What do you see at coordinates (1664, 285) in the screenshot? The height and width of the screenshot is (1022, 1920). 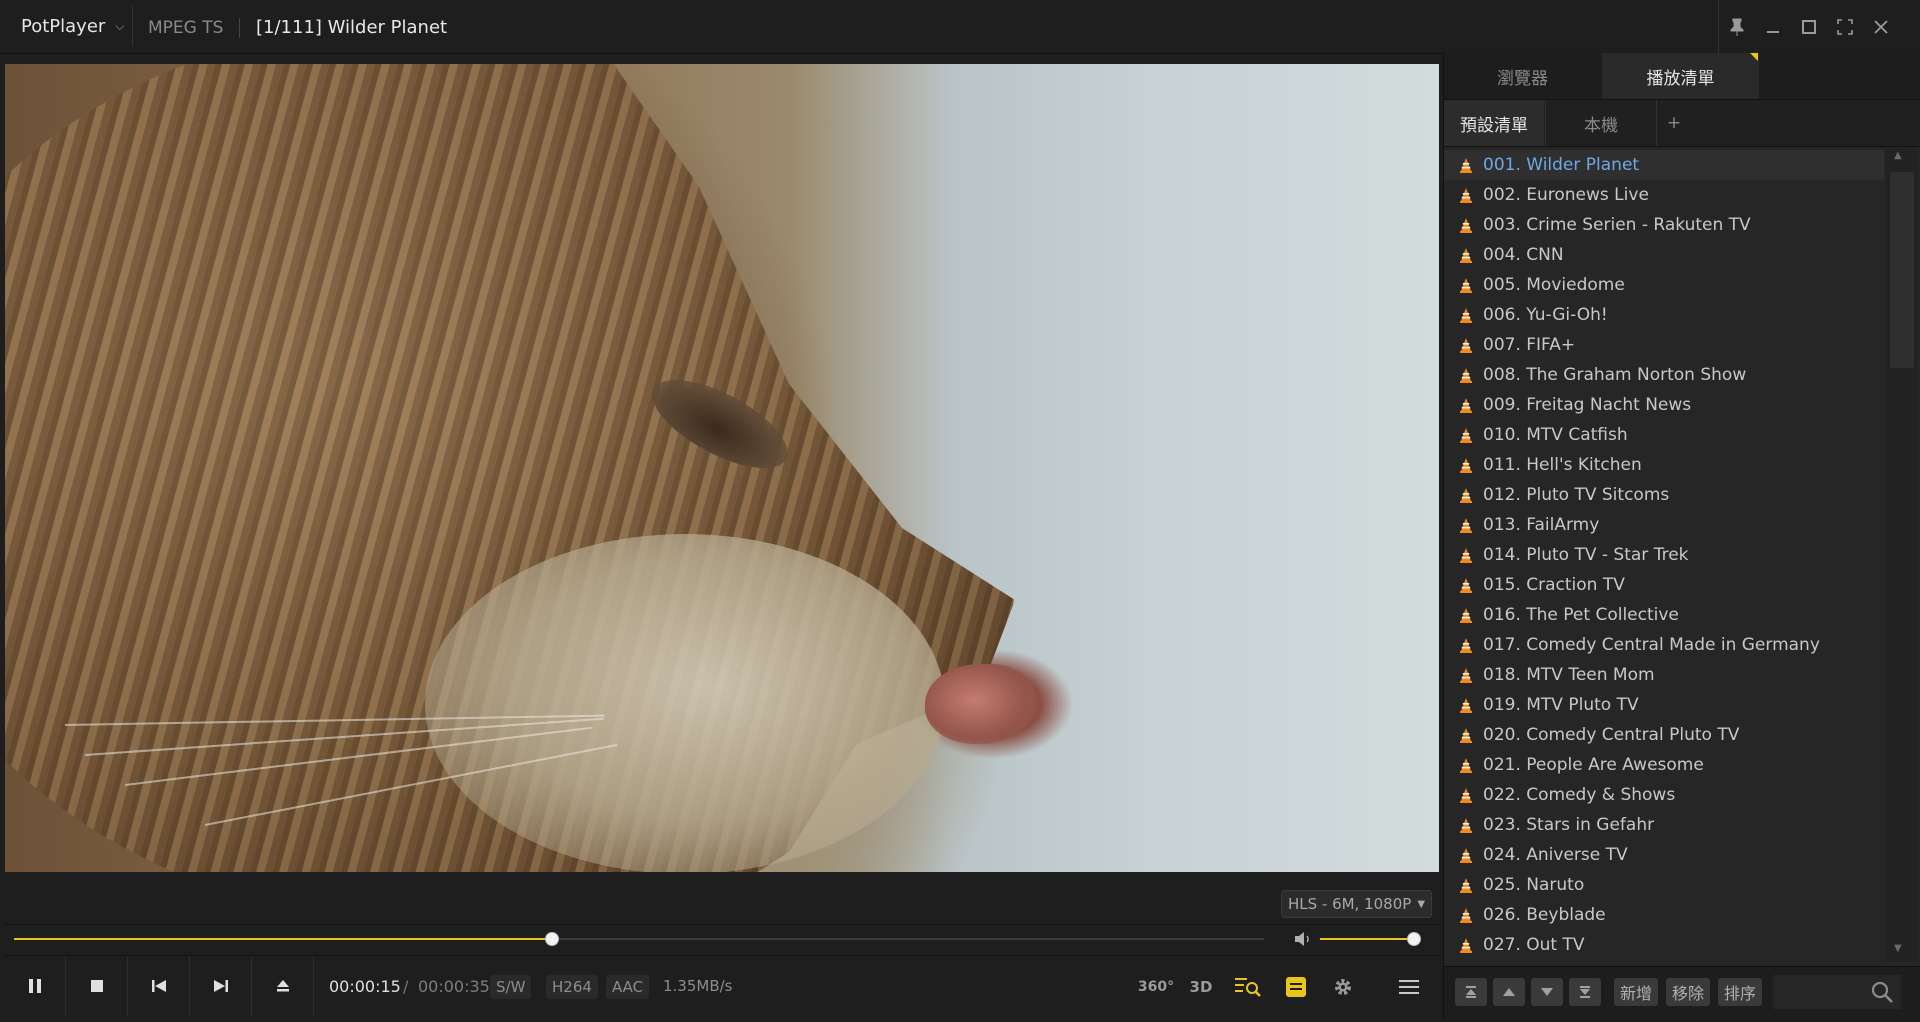 I see `playlist-item: 005. Moviedome` at bounding box center [1664, 285].